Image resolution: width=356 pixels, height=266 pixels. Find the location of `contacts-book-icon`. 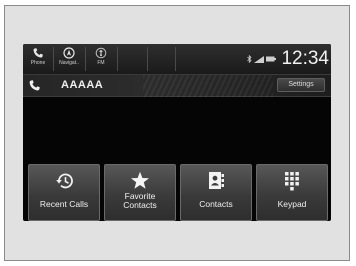

contacts-book-icon is located at coordinates (216, 181).